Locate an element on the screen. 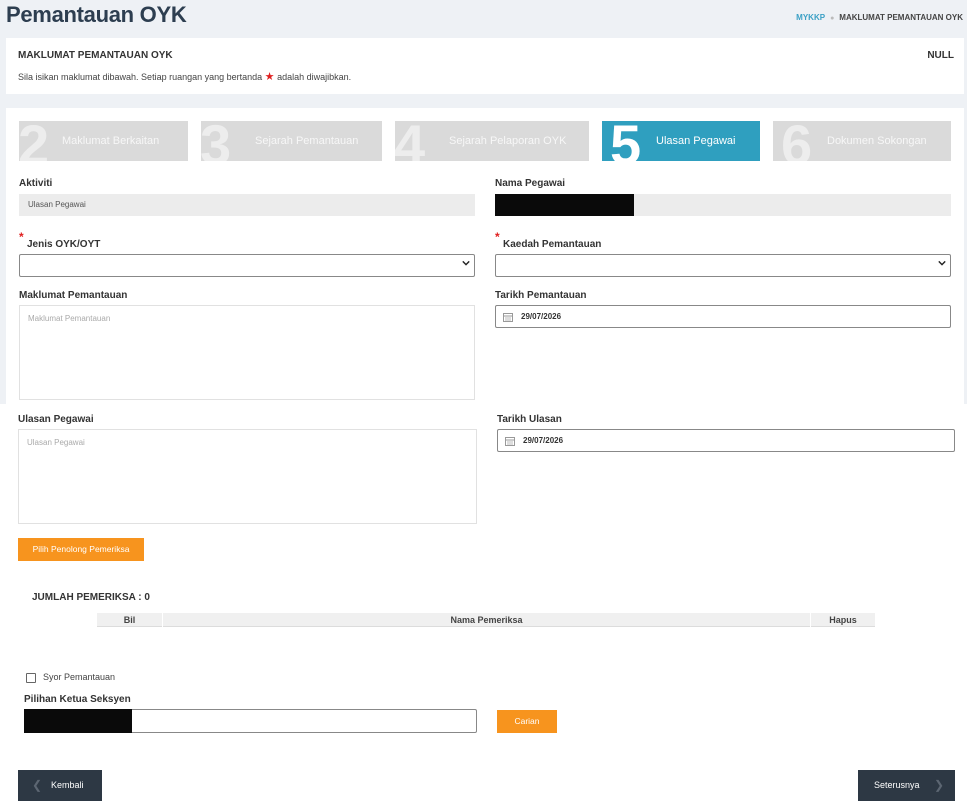  wizard-step-4: 4 Sejarah Pelaporan OYK is located at coordinates (492, 141).